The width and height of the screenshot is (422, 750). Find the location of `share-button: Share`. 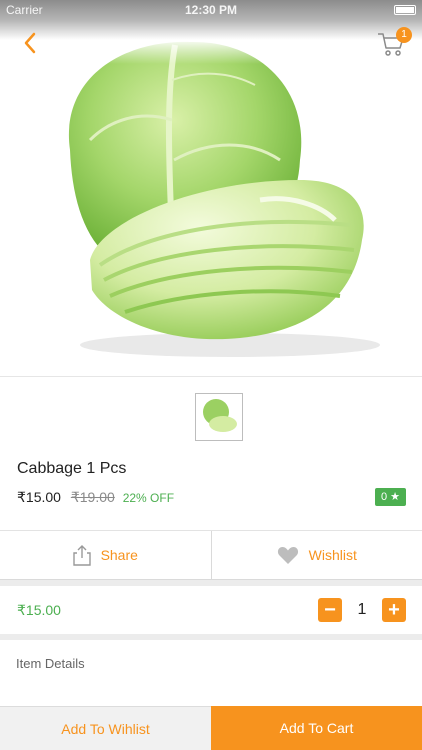

share-button: Share is located at coordinates (105, 555).